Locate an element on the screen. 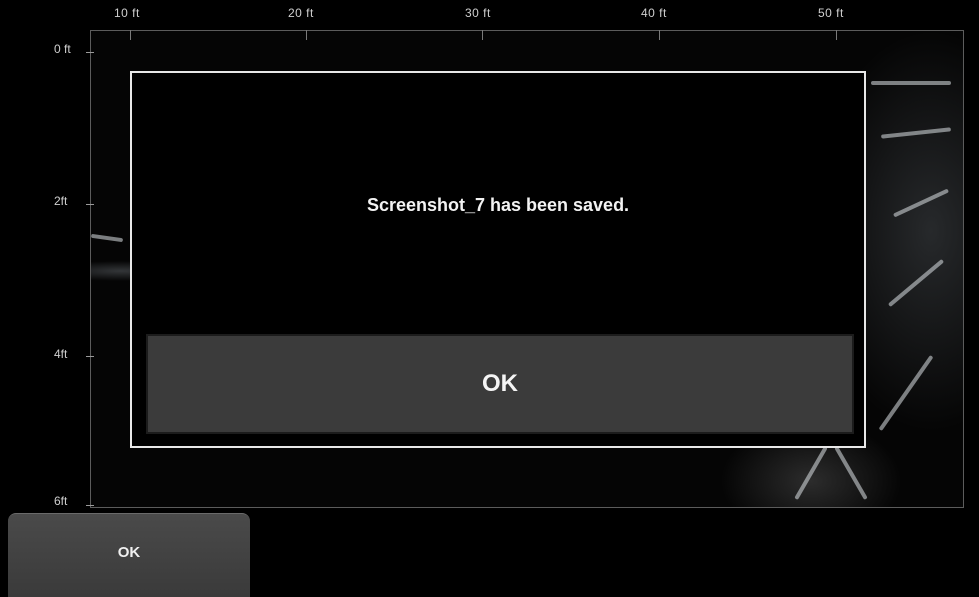 The image size is (979, 597). y-tick-label: 2ft is located at coordinates (61, 201).